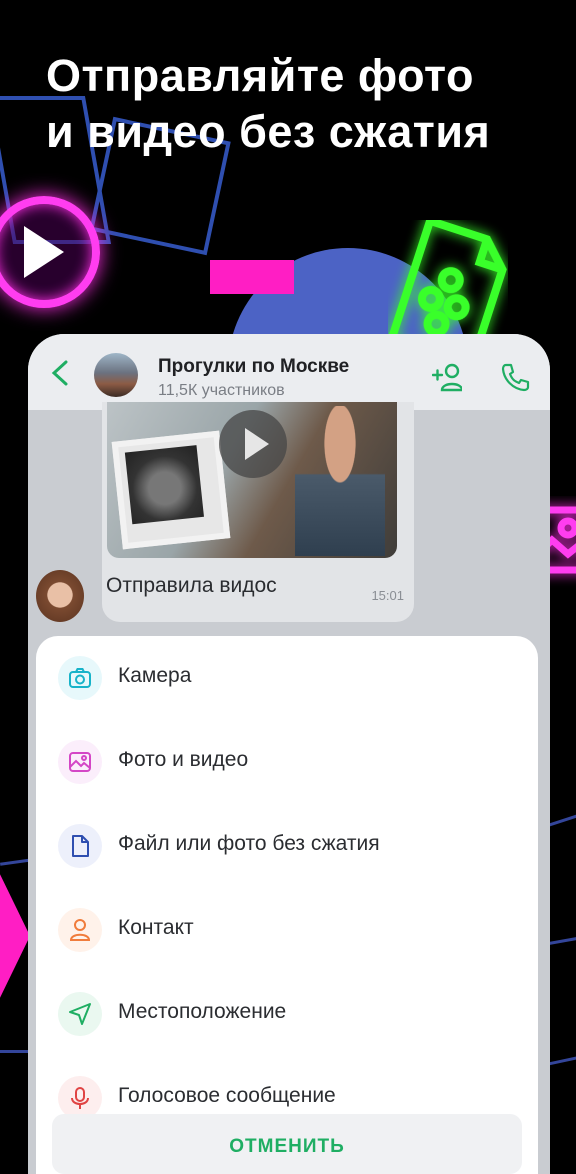  Describe the element at coordinates (253, 367) in the screenshot. I see `chat-title: Прогулки по Москве` at that location.